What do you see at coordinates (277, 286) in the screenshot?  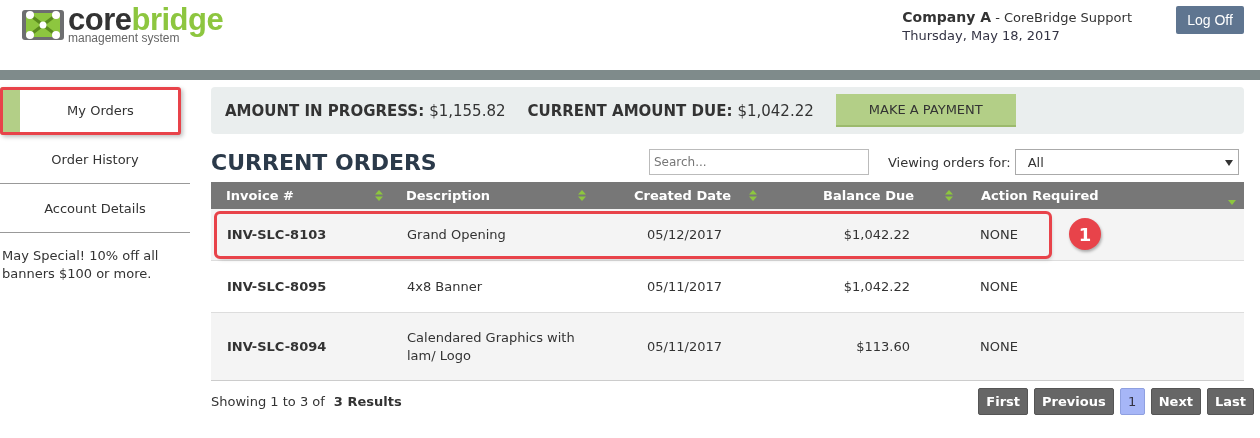 I see `invoice-number-cell: INV-SLC-8095` at bounding box center [277, 286].